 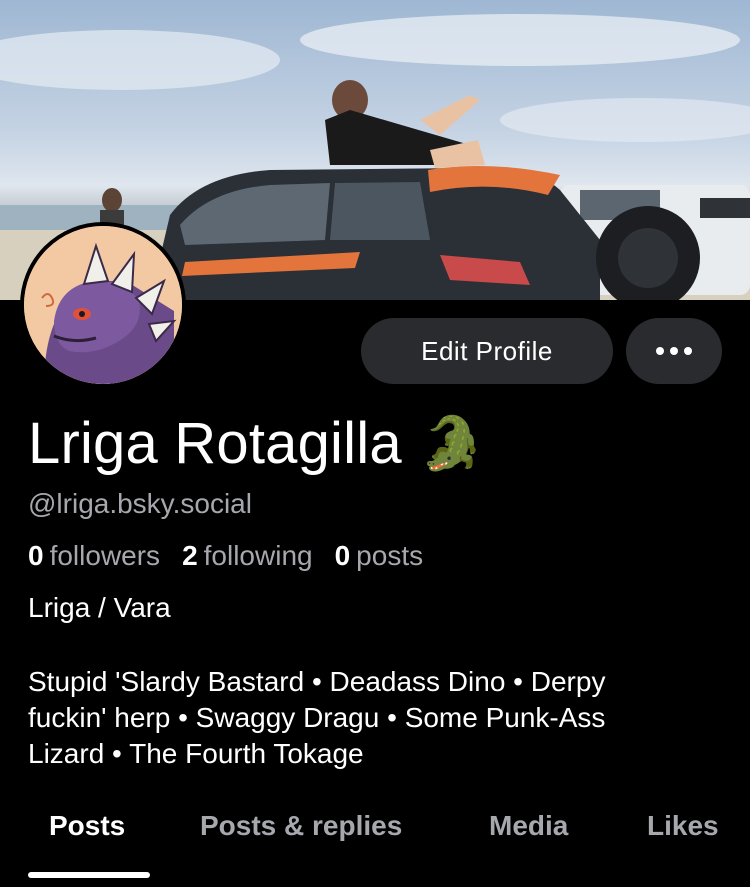 What do you see at coordinates (452, 444) in the screenshot?
I see `crocodile-emoji-icon: 🐊` at bounding box center [452, 444].